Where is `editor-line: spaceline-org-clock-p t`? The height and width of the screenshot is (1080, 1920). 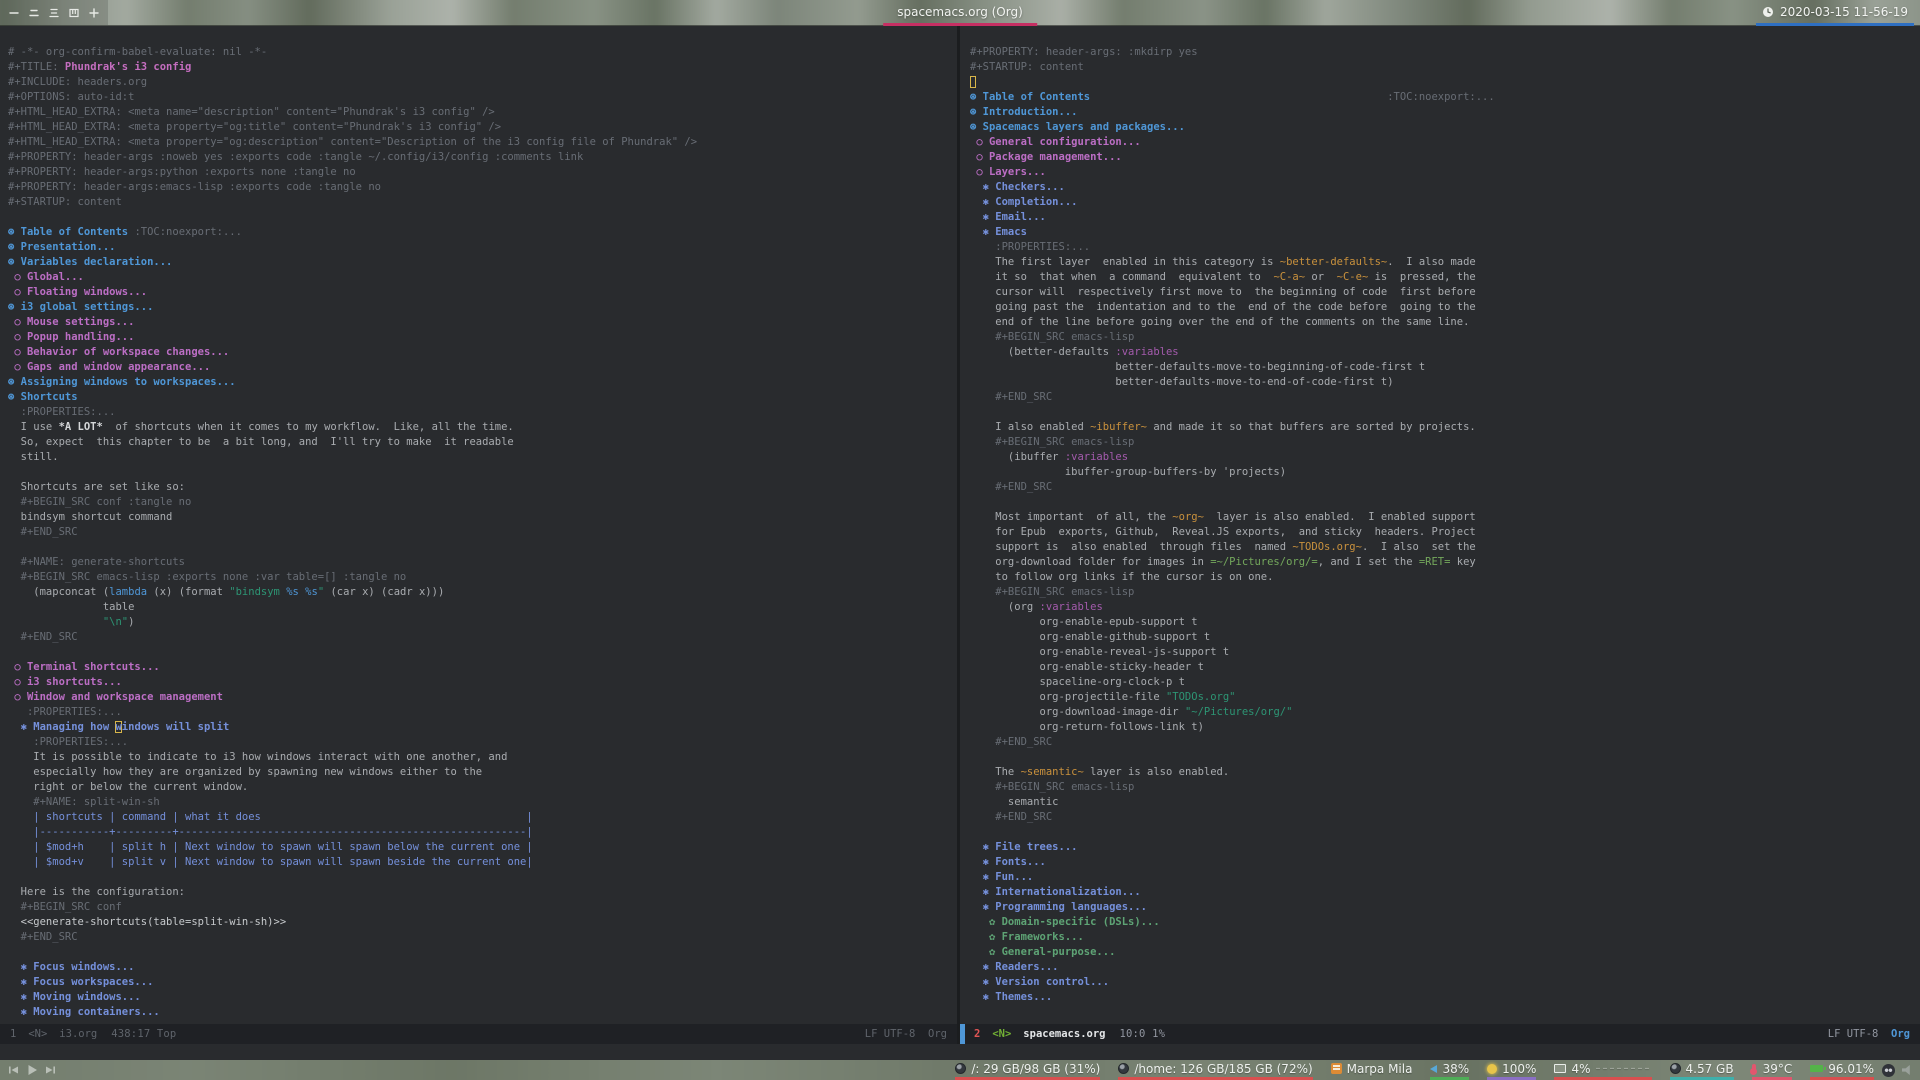 editor-line: spaceline-org-clock-p t is located at coordinates (1077, 682).